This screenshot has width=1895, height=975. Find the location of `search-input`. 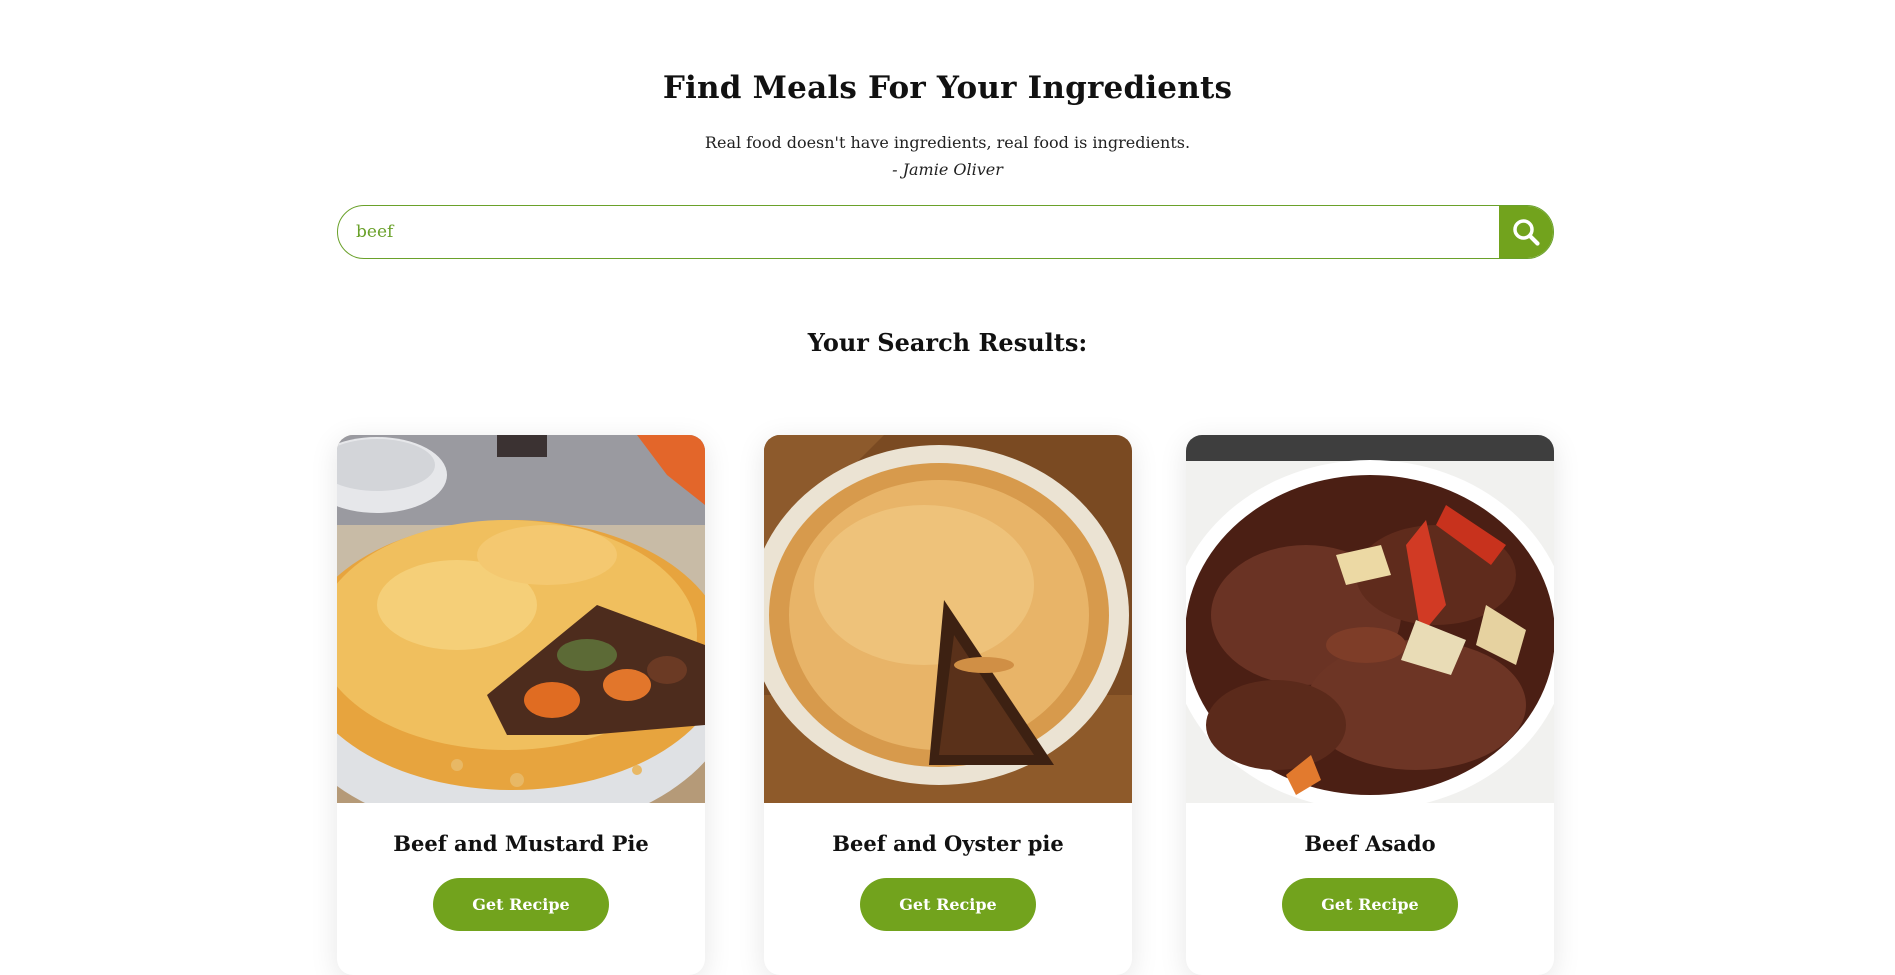

search-input is located at coordinates (918, 232).